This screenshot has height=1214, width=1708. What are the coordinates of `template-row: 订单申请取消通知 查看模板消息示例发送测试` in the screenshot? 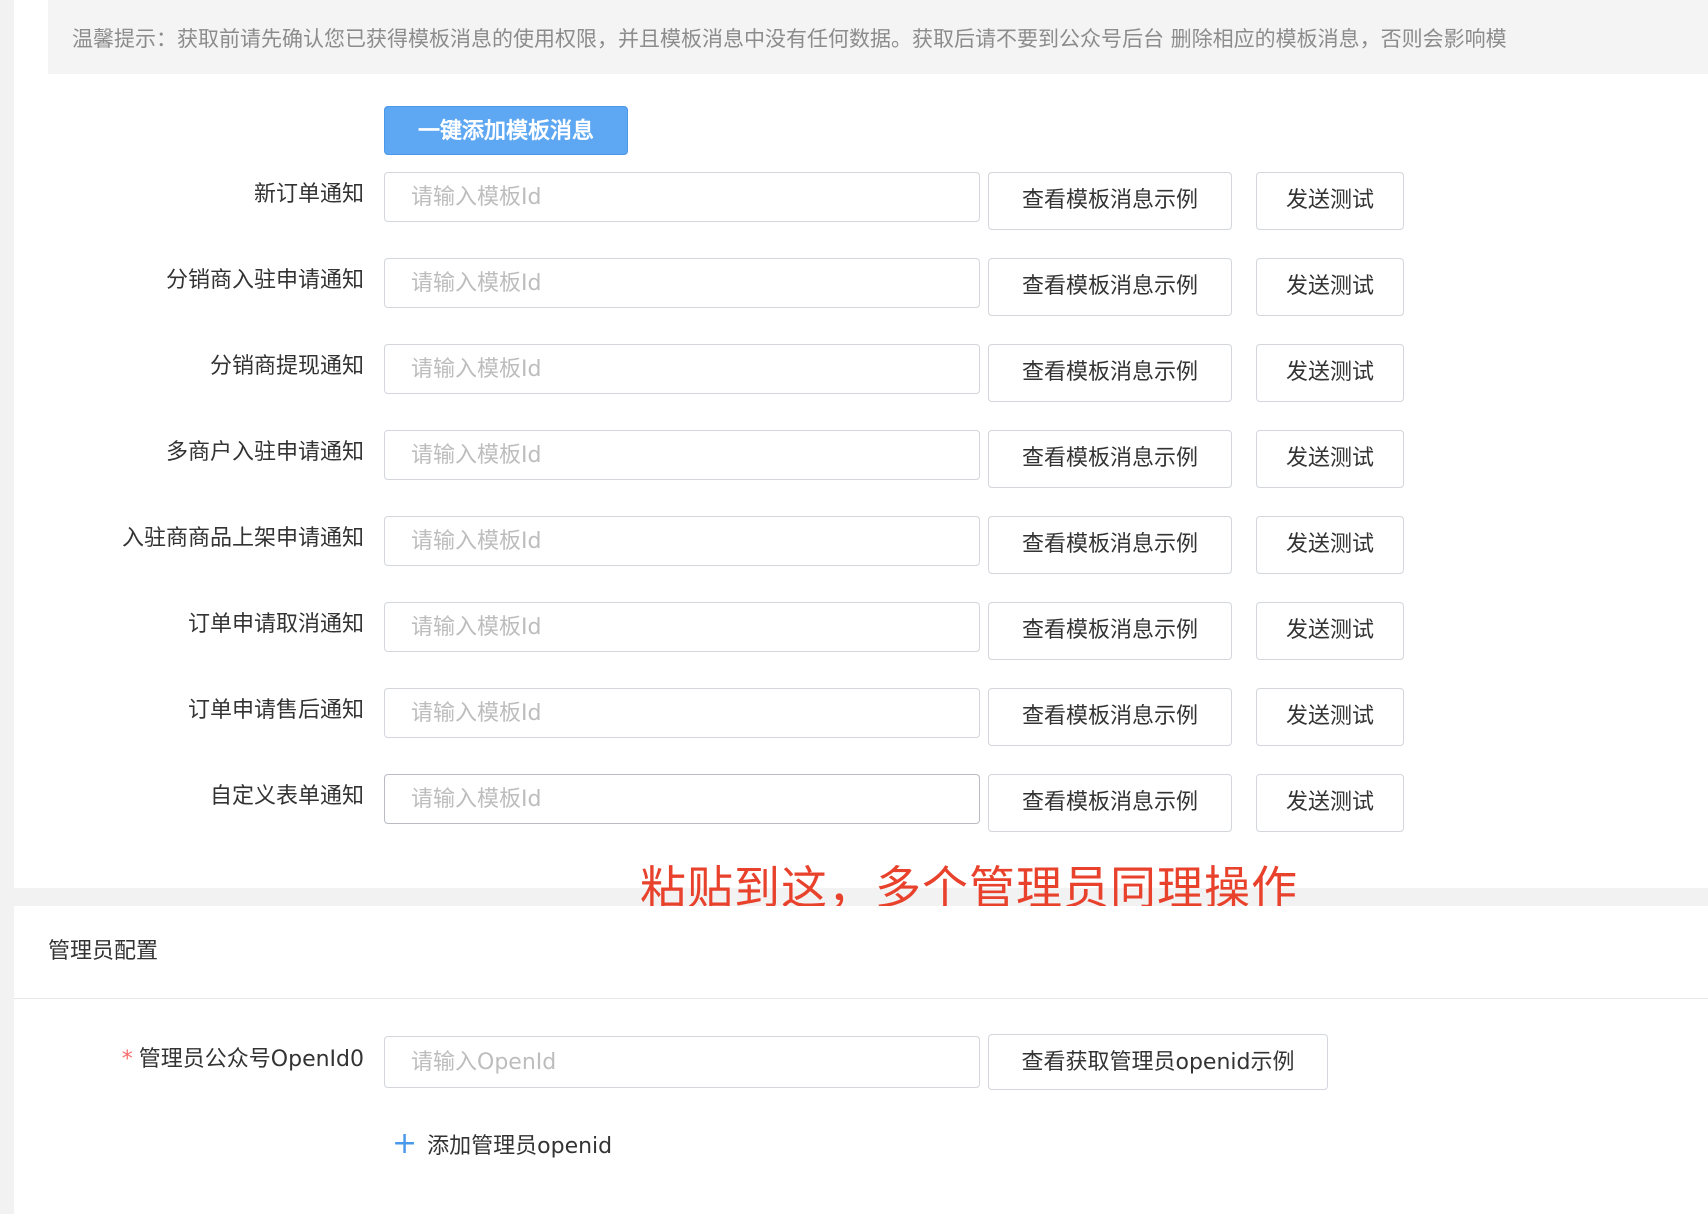 It's located at (710, 631).